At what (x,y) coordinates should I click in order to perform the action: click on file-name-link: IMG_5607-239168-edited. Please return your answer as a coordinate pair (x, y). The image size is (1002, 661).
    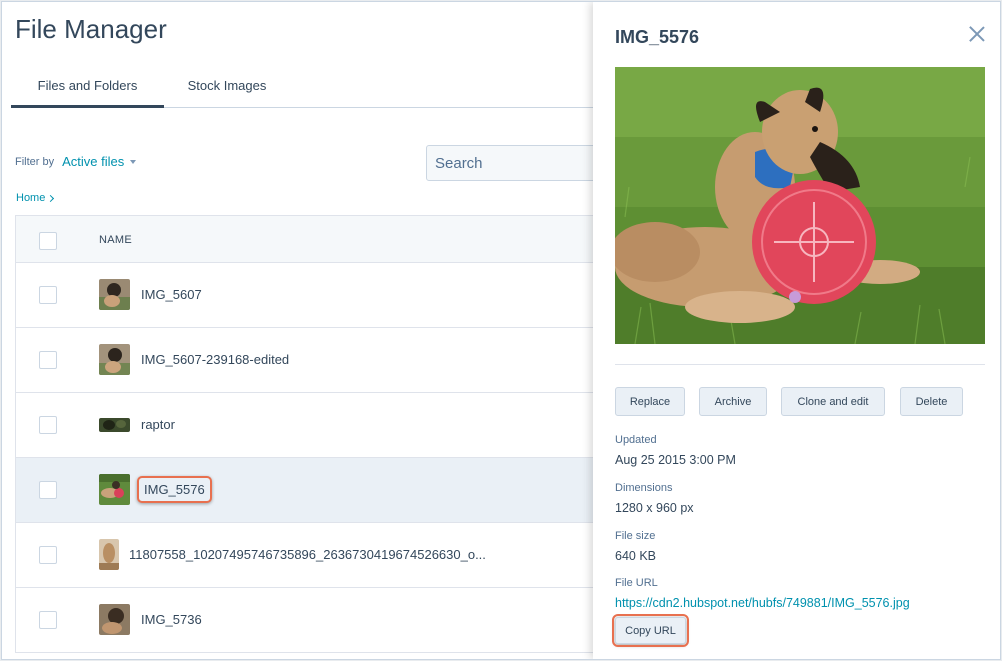
    Looking at the image, I should click on (215, 359).